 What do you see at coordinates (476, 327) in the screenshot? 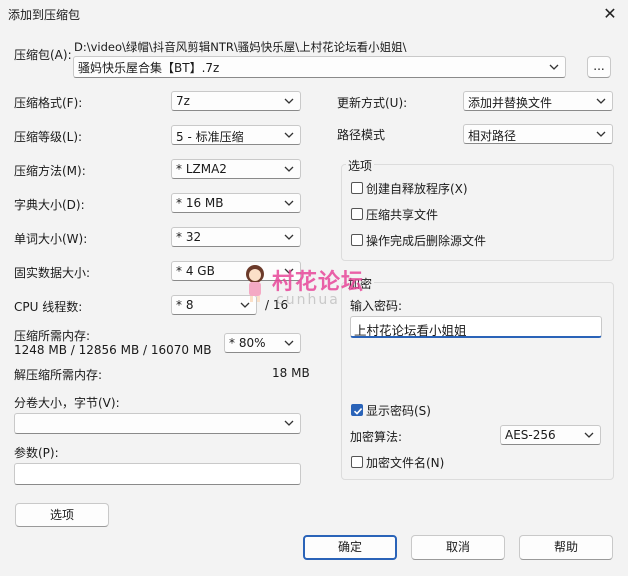
I see `password-input: 上村花论坛看小姐姐` at bounding box center [476, 327].